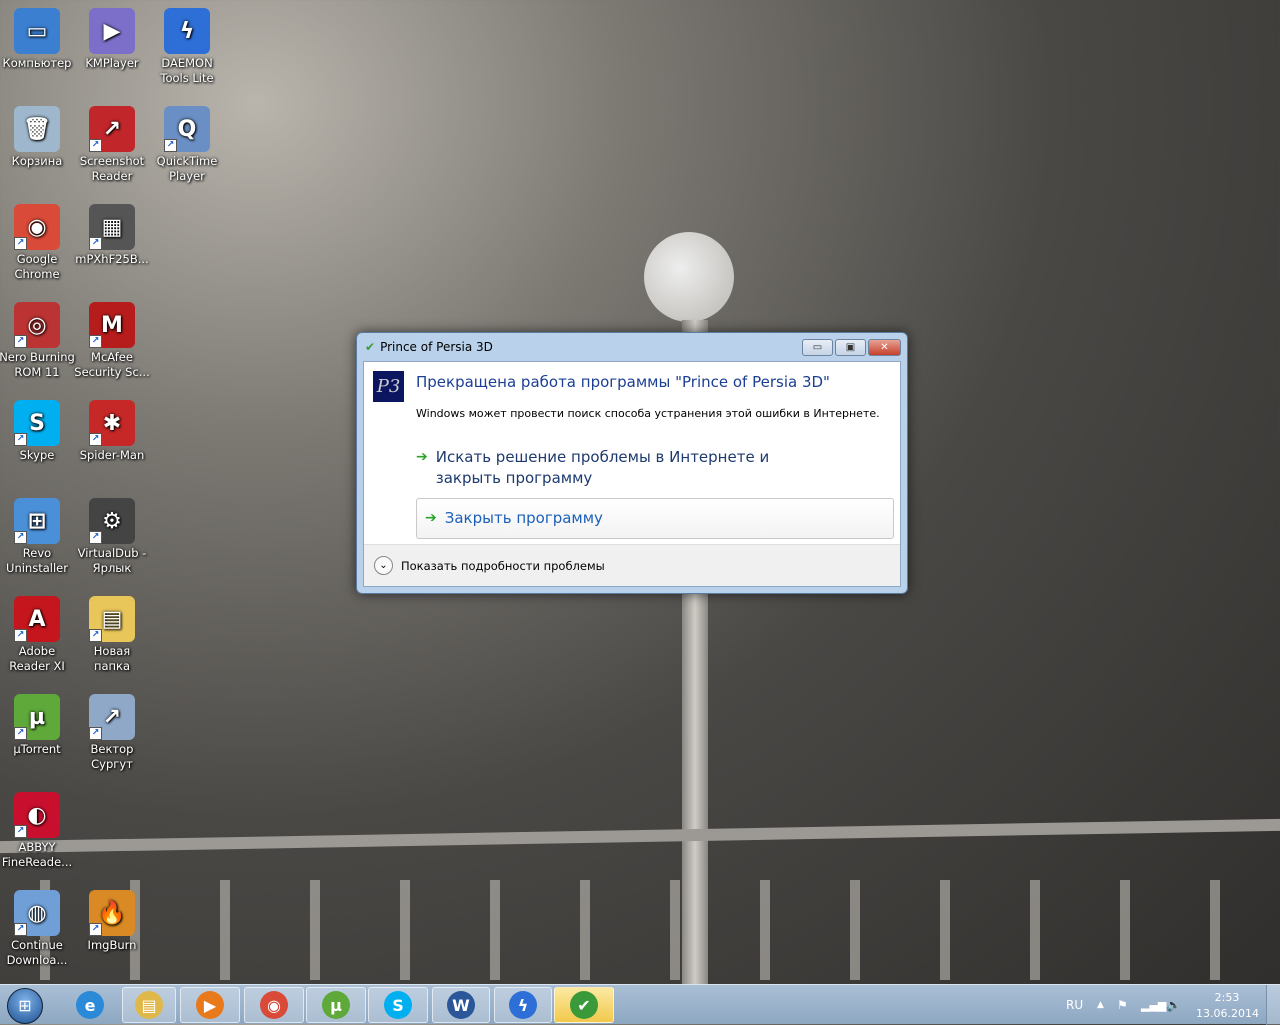 The height and width of the screenshot is (1025, 1280). I want to click on taskbar-button-internet-explorer: e, so click(90, 1005).